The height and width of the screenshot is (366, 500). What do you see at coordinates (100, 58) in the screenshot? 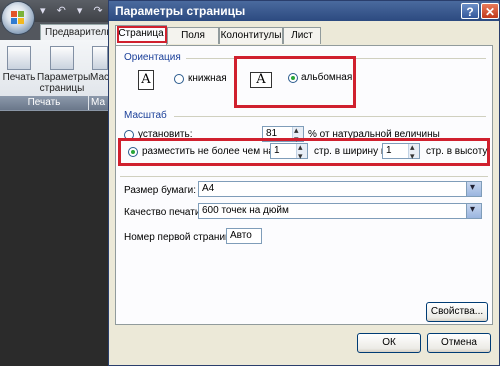
I see `zoom-icon` at bounding box center [100, 58].